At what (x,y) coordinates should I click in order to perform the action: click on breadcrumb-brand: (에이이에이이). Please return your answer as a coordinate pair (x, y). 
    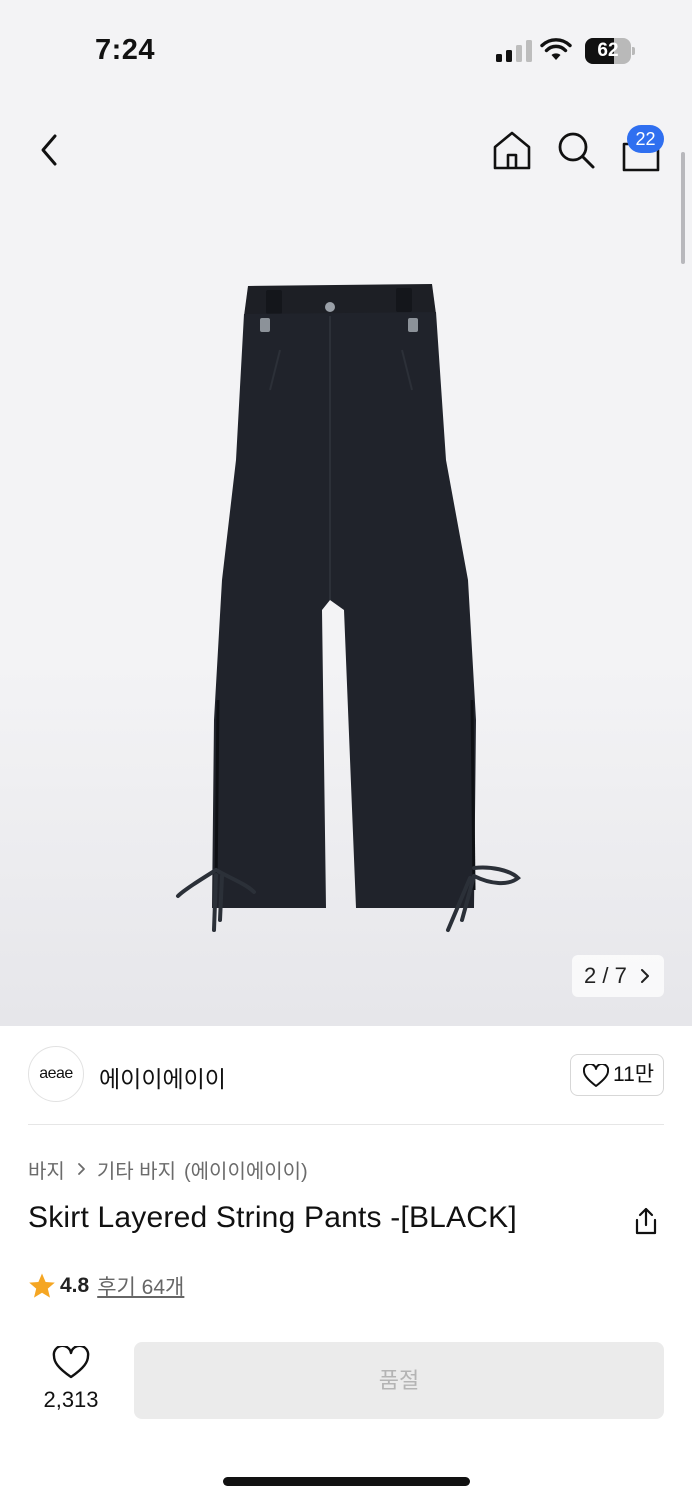
    Looking at the image, I should click on (246, 1169).